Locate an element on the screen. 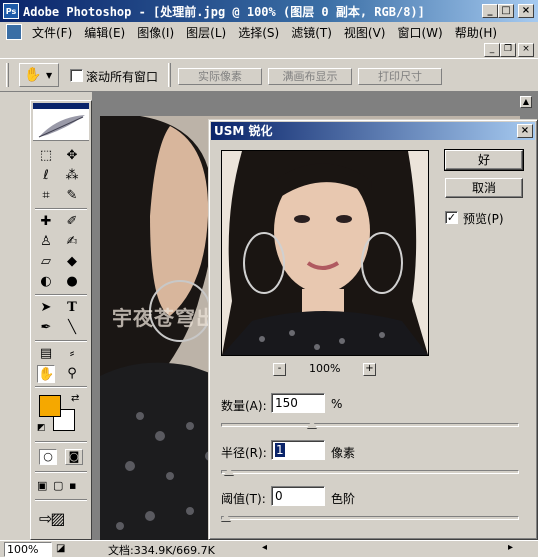 The width and height of the screenshot is (538, 557). preview-checkbox: ✓ is located at coordinates (451, 217).